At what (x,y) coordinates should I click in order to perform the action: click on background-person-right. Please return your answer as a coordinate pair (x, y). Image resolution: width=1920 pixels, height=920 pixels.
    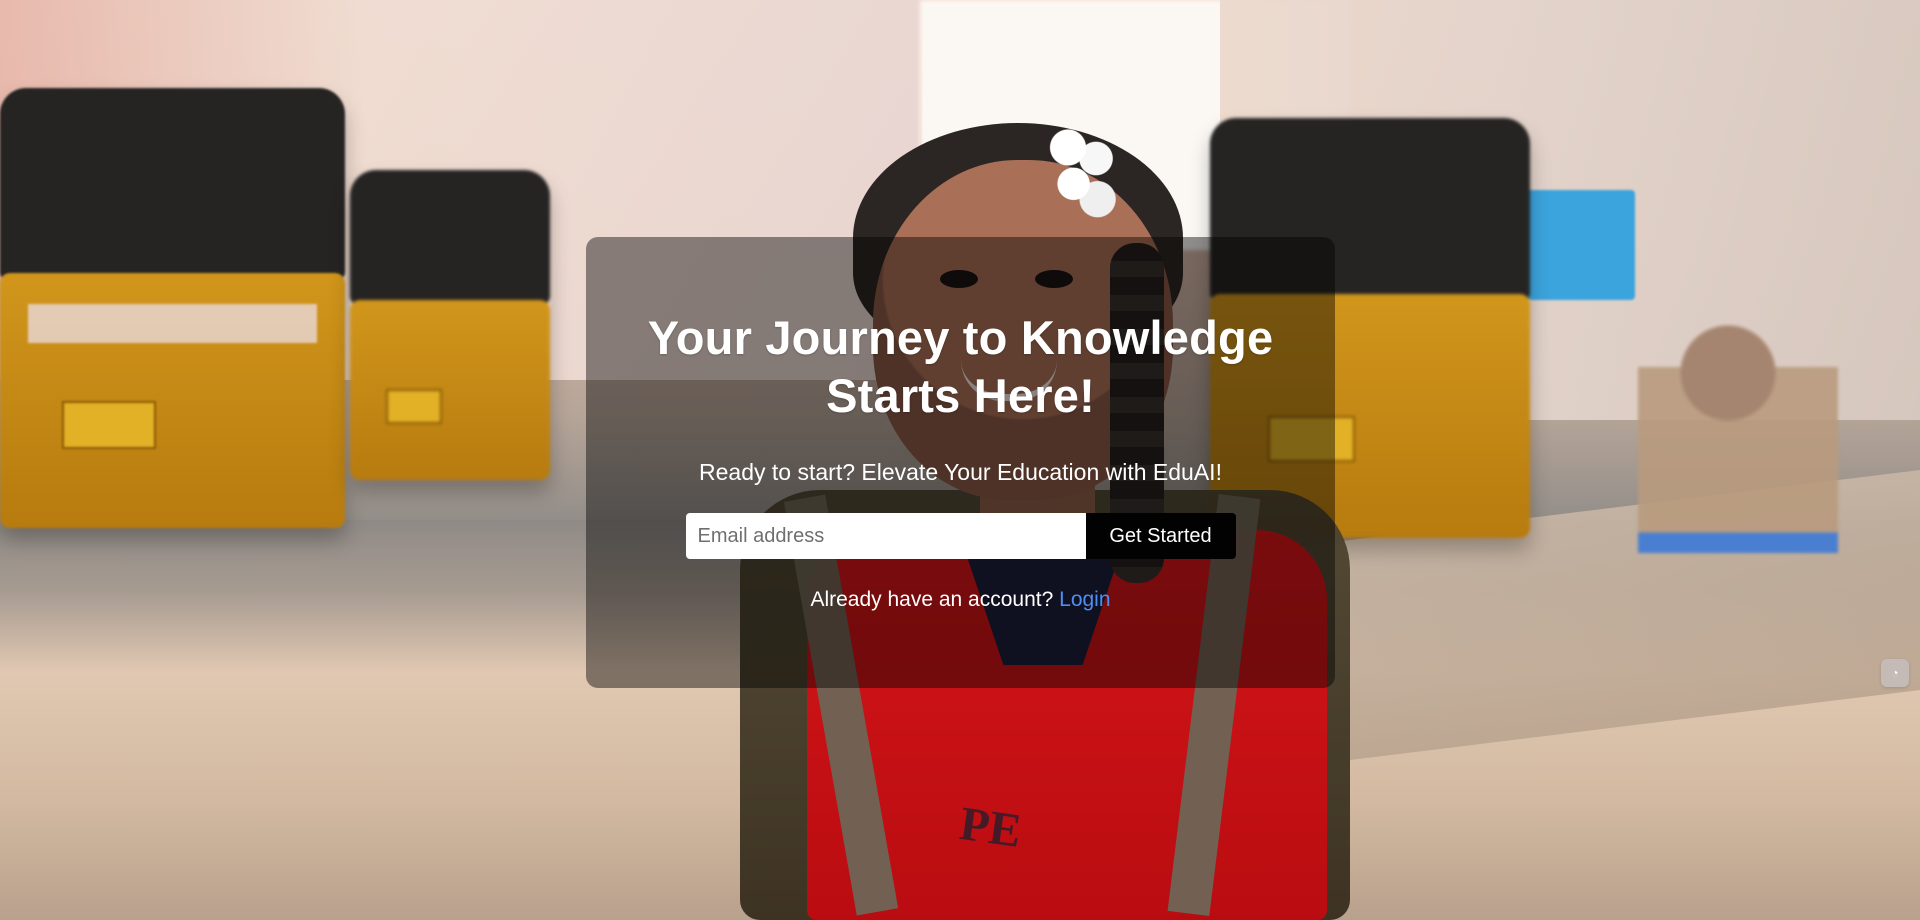
    Looking at the image, I should click on (1738, 460).